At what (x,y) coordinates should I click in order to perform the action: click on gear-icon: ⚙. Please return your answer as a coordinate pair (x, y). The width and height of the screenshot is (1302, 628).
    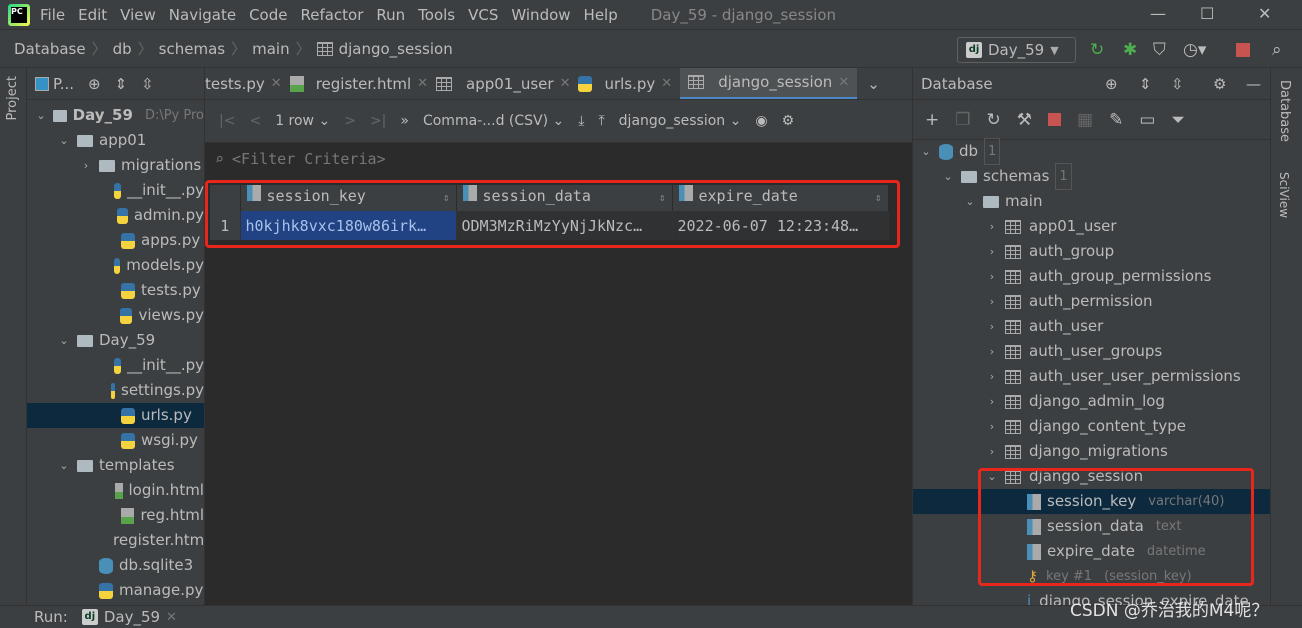
    Looking at the image, I should click on (1219, 84).